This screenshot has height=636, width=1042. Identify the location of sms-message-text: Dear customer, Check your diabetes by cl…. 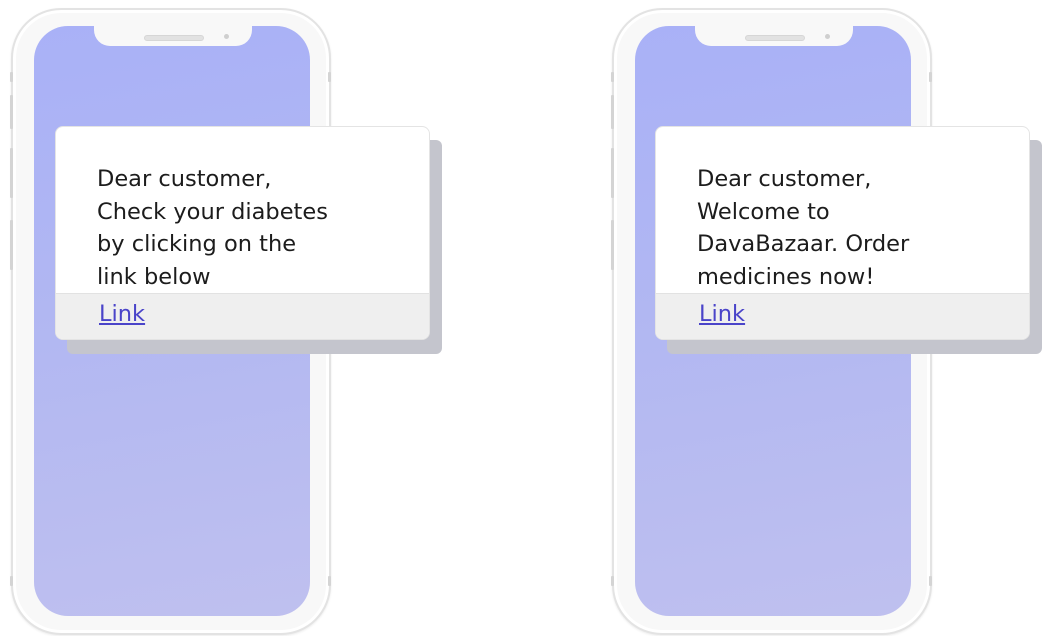
(212, 228).